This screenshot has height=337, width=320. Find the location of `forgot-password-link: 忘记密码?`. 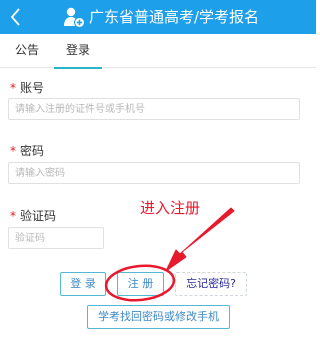

forgot-password-link: 忘记密码? is located at coordinates (211, 284).